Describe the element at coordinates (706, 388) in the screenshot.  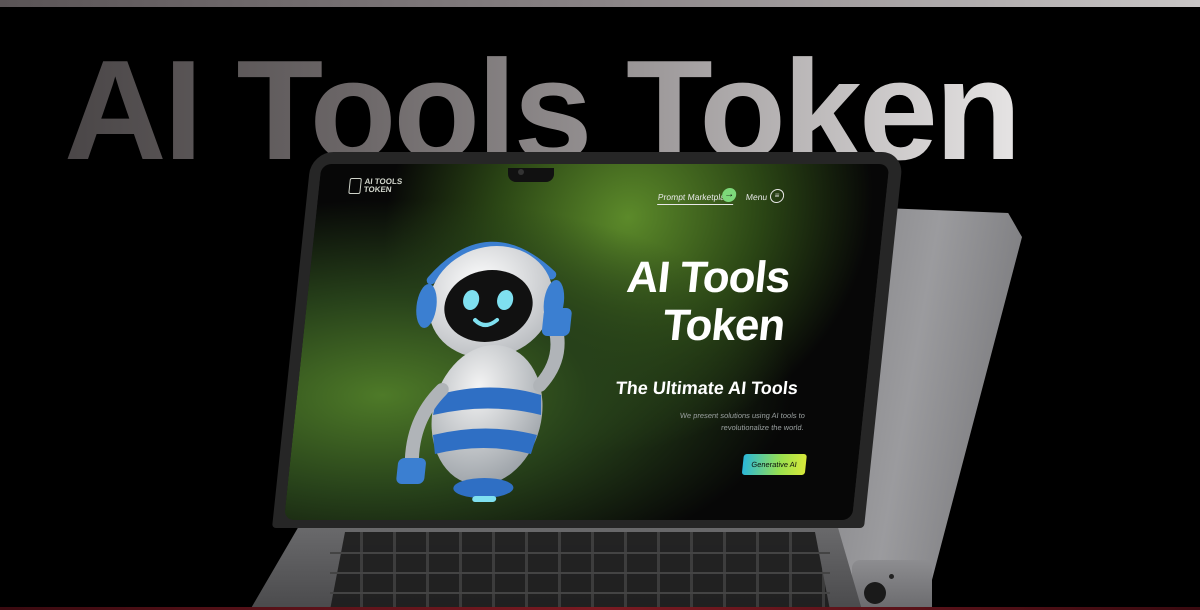
I see `hero-subtitle: The Ultimate AI Tools` at that location.